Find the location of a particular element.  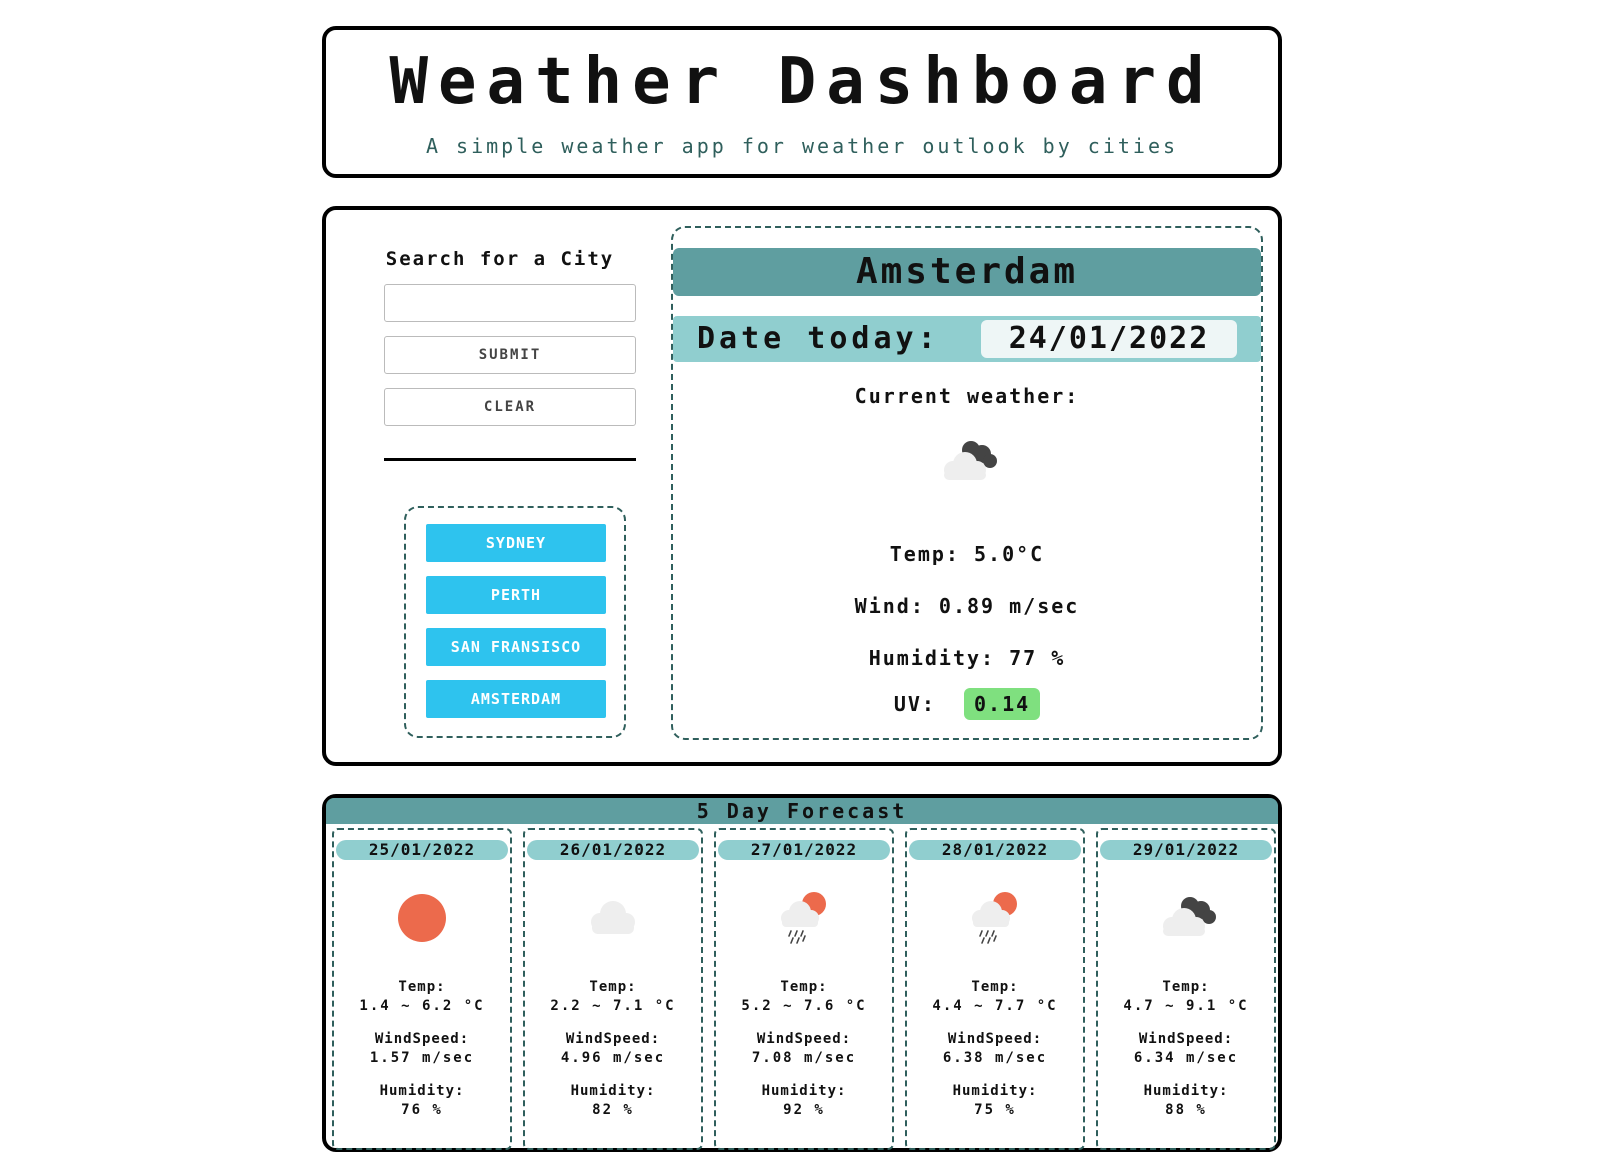

temp-line: Temp: 5.0°C is located at coordinates (967, 554).